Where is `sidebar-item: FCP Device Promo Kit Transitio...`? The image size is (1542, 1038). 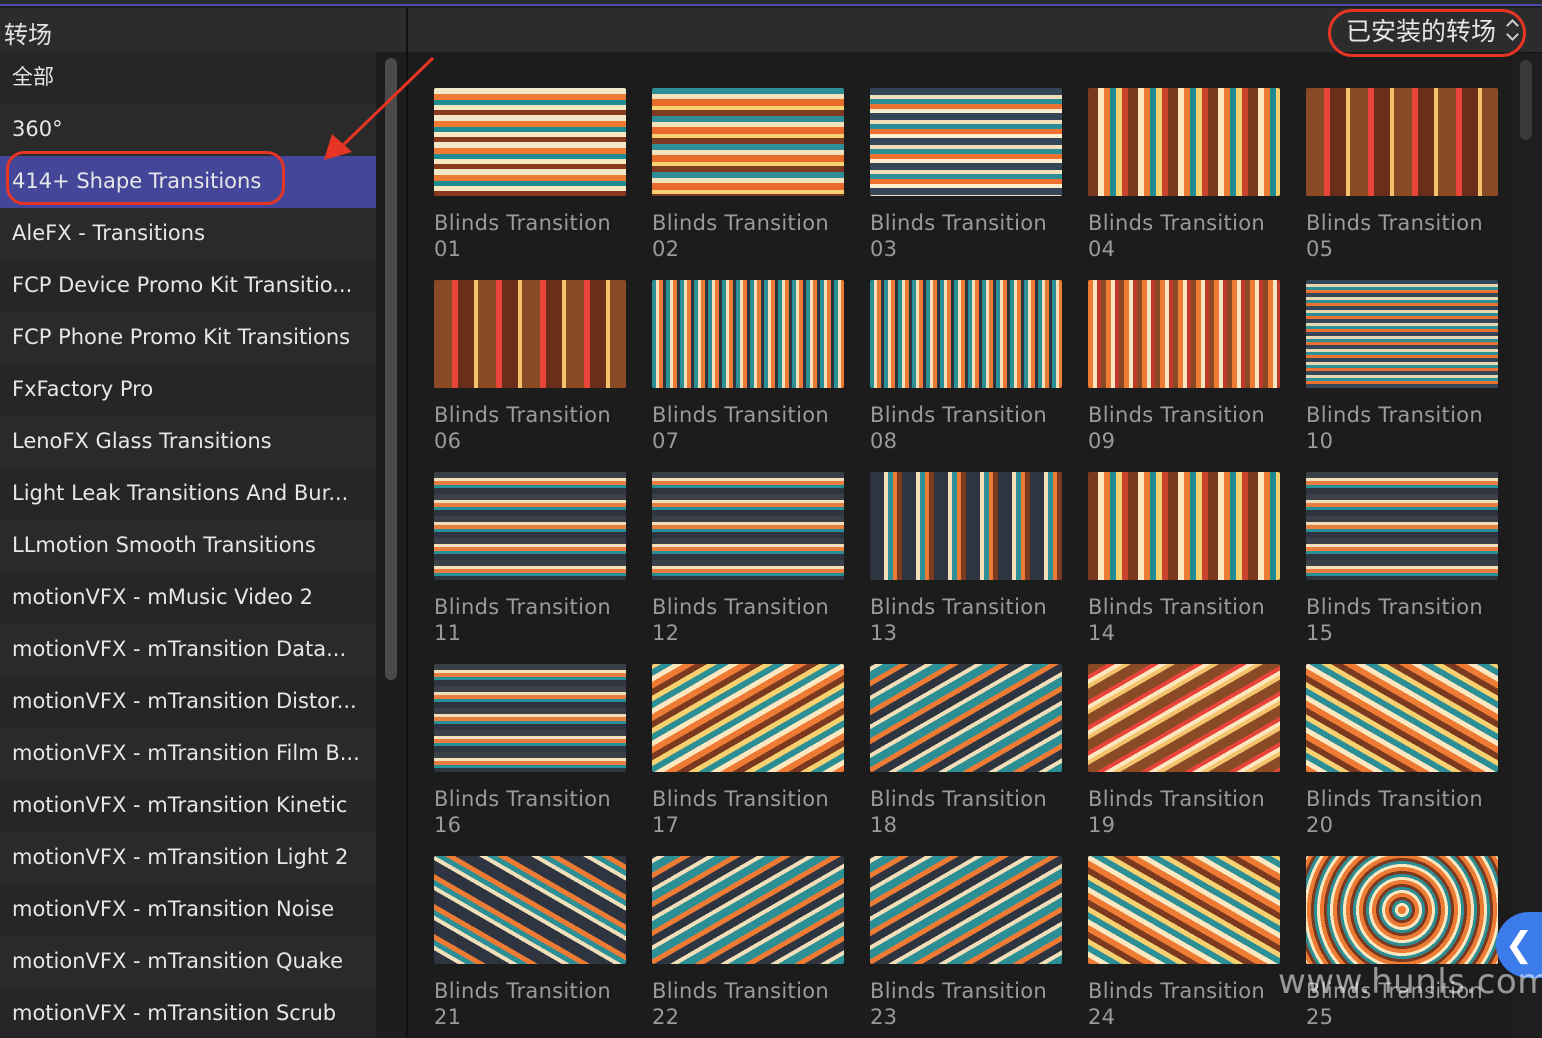
sidebar-item: FCP Device Promo Kit Transitio... is located at coordinates (188, 286).